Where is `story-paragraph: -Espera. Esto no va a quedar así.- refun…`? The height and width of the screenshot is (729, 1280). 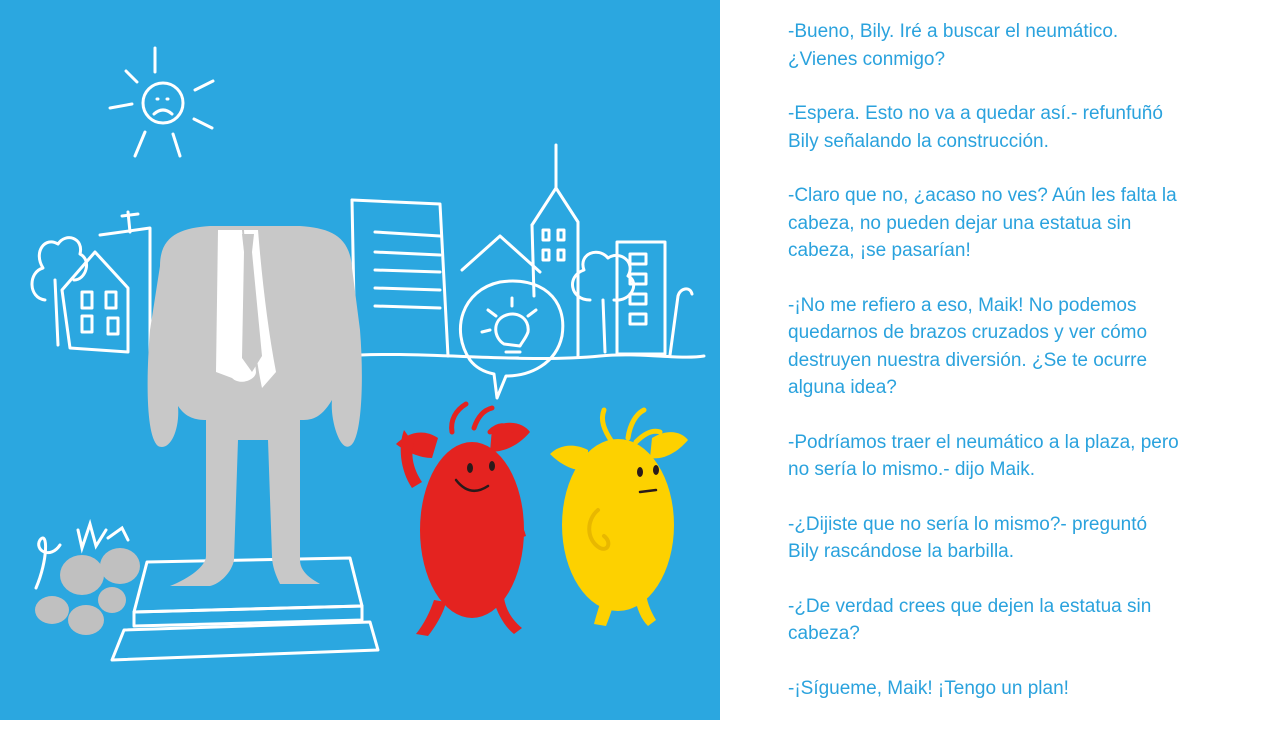 story-paragraph: -Espera. Esto no va a quedar así.- refun… is located at coordinates (975, 127).